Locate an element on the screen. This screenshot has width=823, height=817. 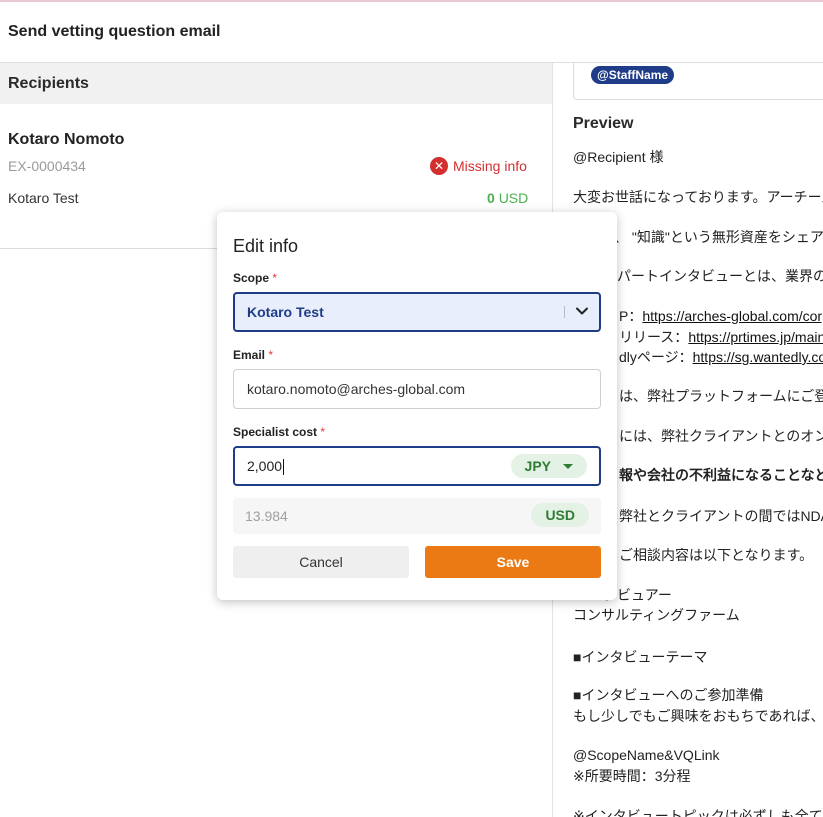
cost-value-text: 2,000 is located at coordinates (265, 466).